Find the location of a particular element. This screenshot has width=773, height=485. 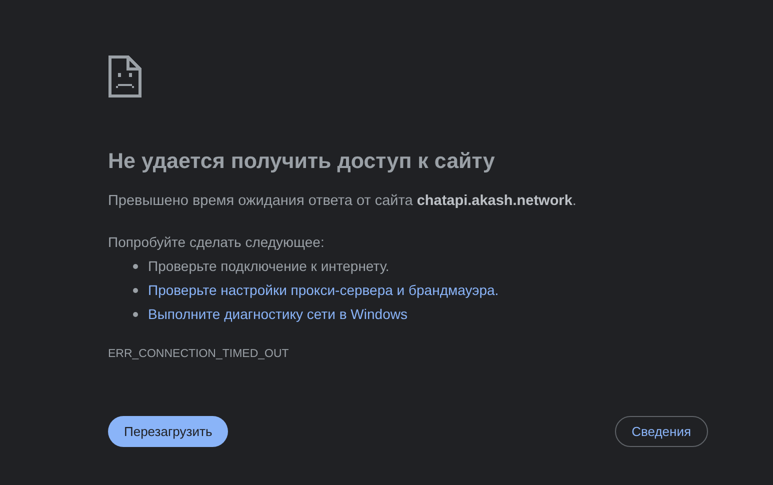

error-heading: Не удается получить доступ к сайту is located at coordinates (301, 161).